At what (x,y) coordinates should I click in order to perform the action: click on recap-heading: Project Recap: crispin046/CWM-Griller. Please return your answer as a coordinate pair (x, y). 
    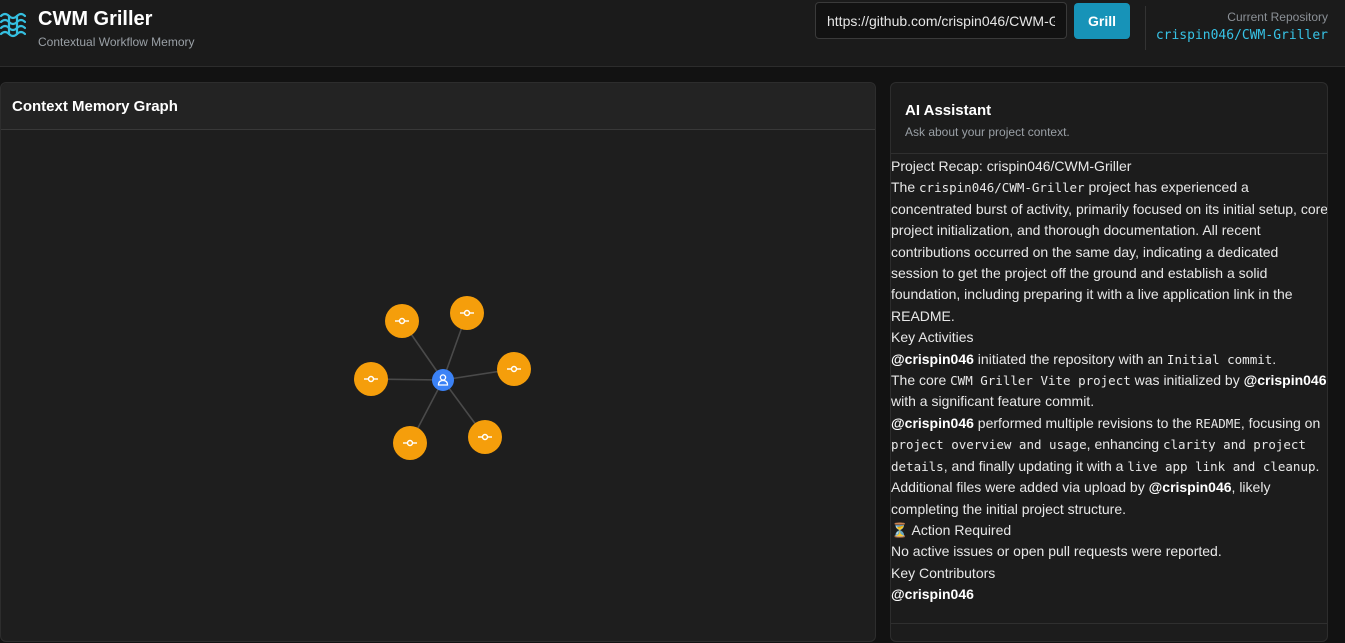
    Looking at the image, I should click on (1011, 166).